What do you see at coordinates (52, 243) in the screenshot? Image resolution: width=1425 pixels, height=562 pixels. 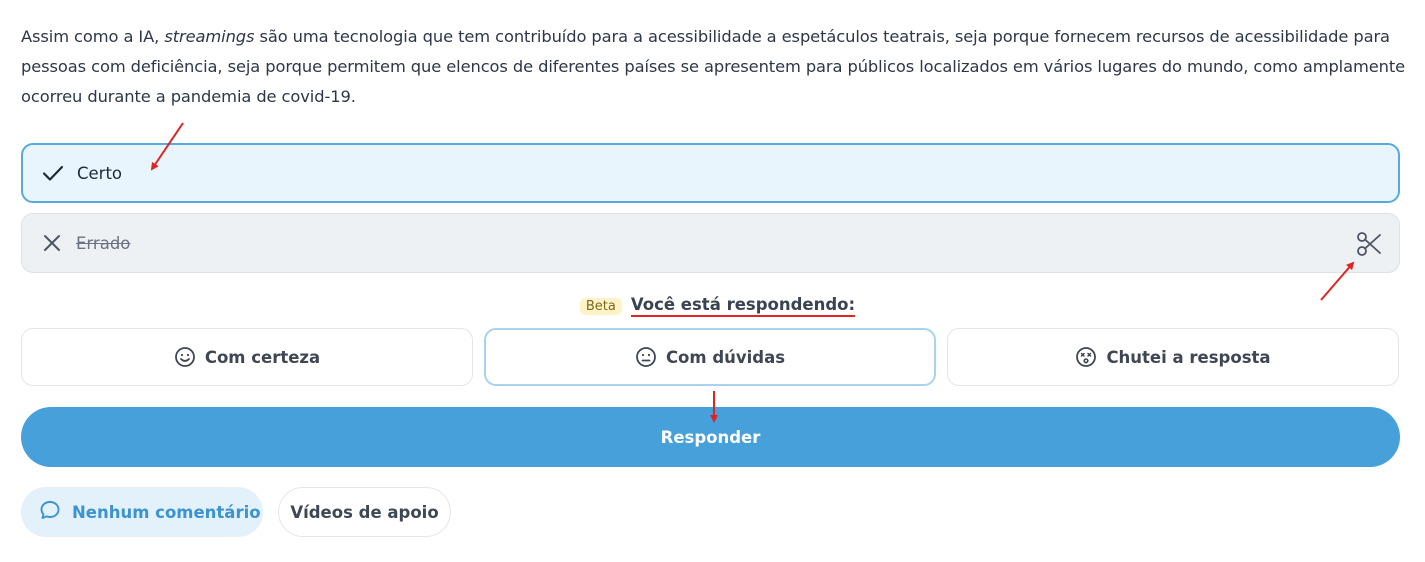 I see `x-icon` at bounding box center [52, 243].